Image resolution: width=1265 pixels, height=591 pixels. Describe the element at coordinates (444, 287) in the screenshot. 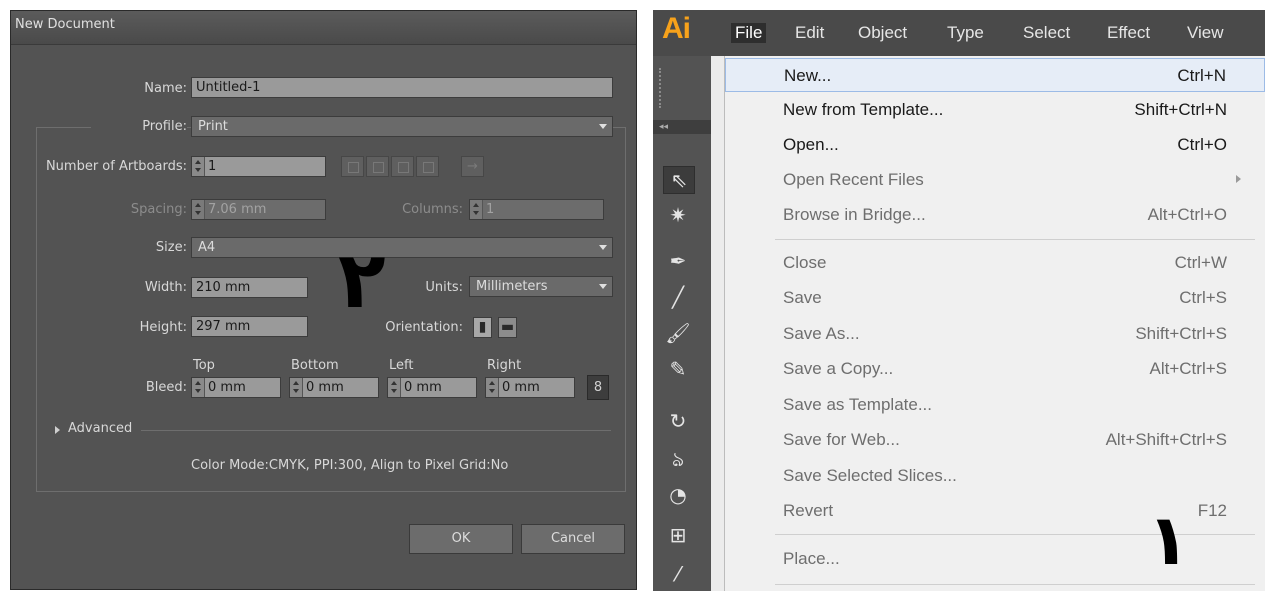

I see `units-label: Units:` at that location.